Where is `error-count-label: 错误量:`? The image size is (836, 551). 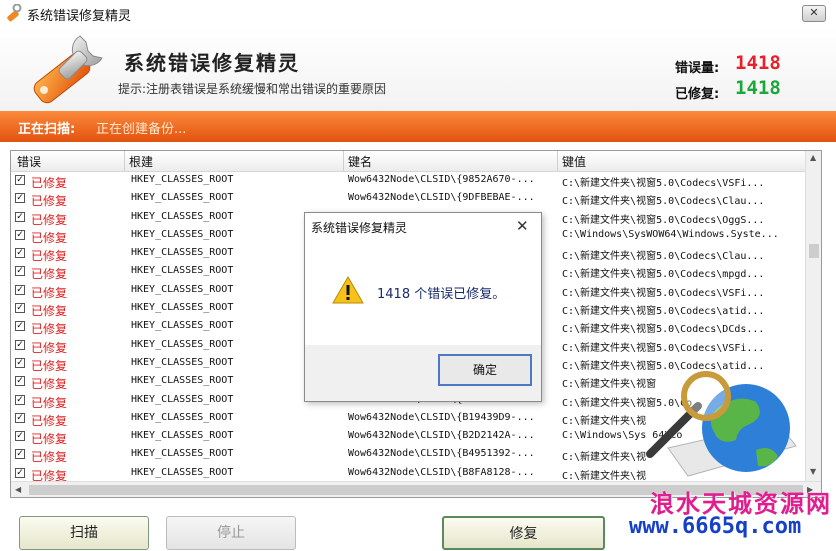
error-count-label: 错误量: is located at coordinates (697, 68).